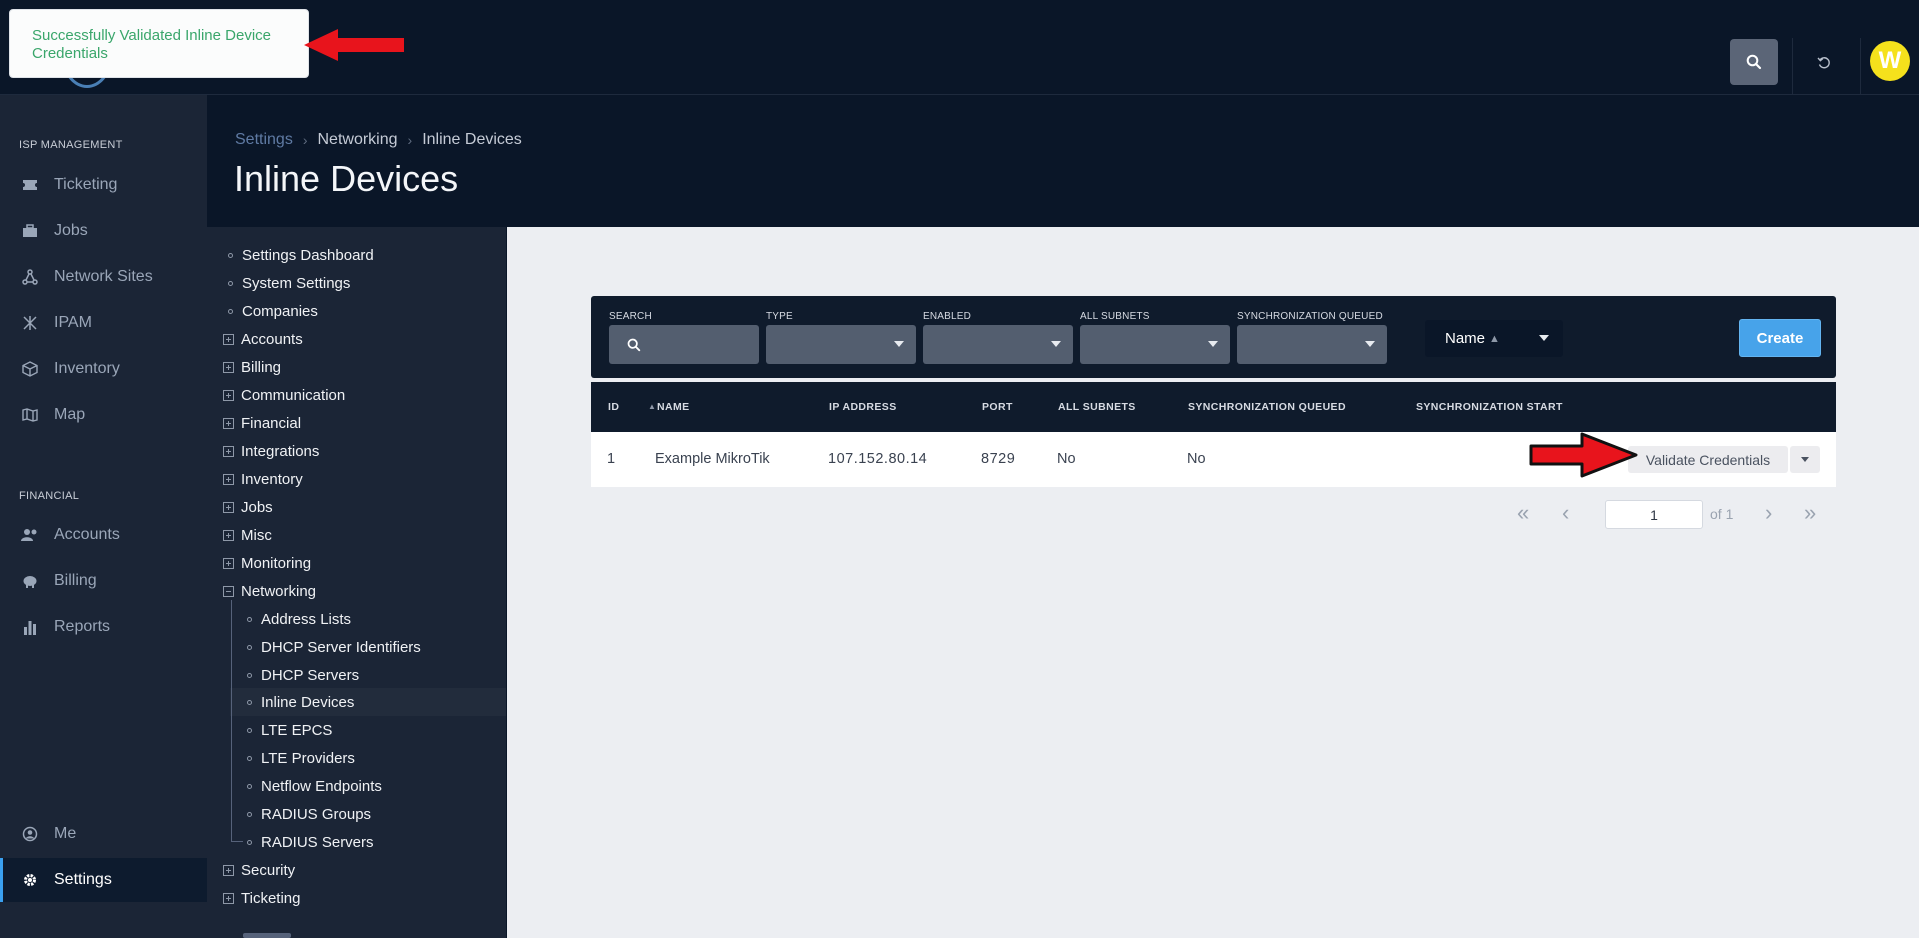 This screenshot has width=1919, height=938. What do you see at coordinates (1805, 459) in the screenshot?
I see `row-actions-dropdown` at bounding box center [1805, 459].